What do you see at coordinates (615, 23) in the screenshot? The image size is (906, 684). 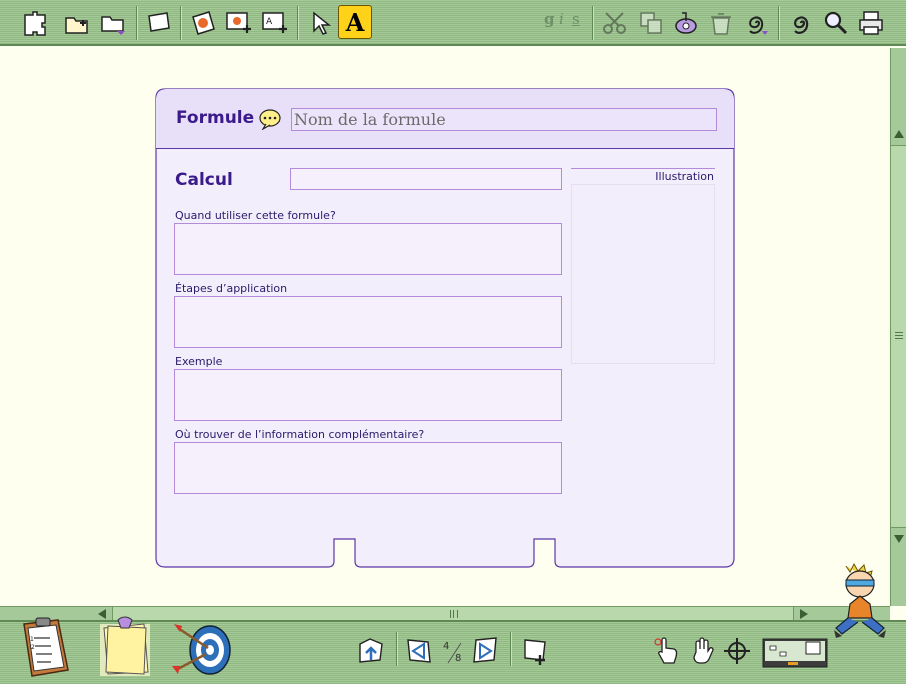 I see `scissors-icon` at bounding box center [615, 23].